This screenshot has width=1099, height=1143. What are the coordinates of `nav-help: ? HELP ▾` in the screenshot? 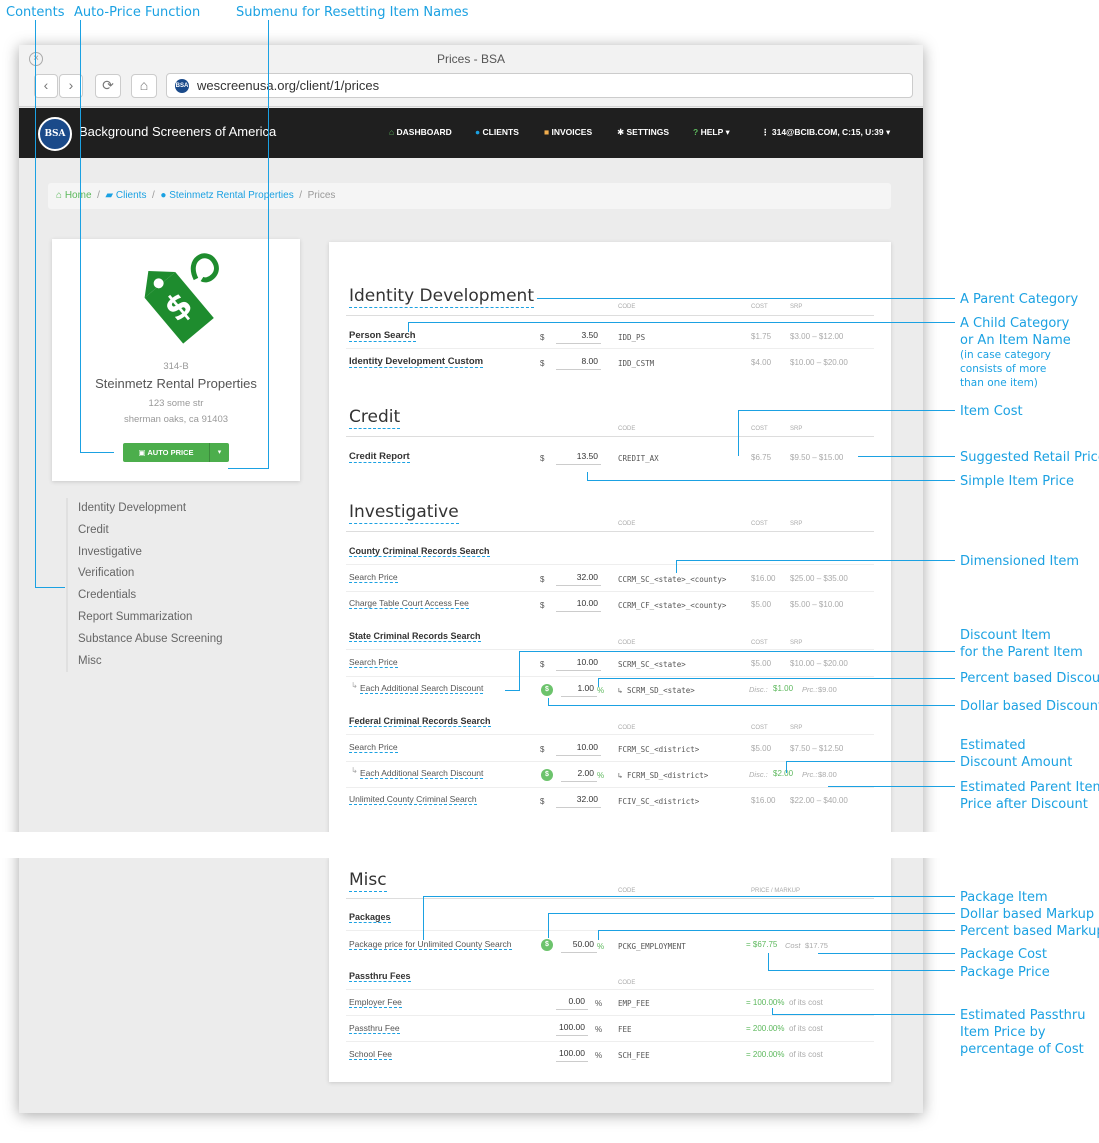 It's located at (711, 132).